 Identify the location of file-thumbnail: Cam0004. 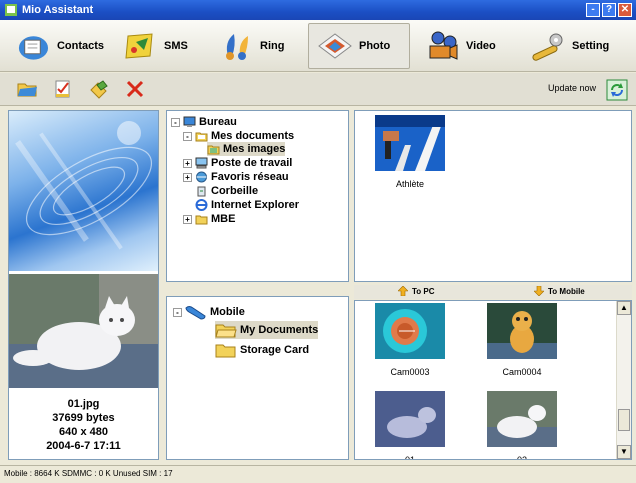
(522, 340).